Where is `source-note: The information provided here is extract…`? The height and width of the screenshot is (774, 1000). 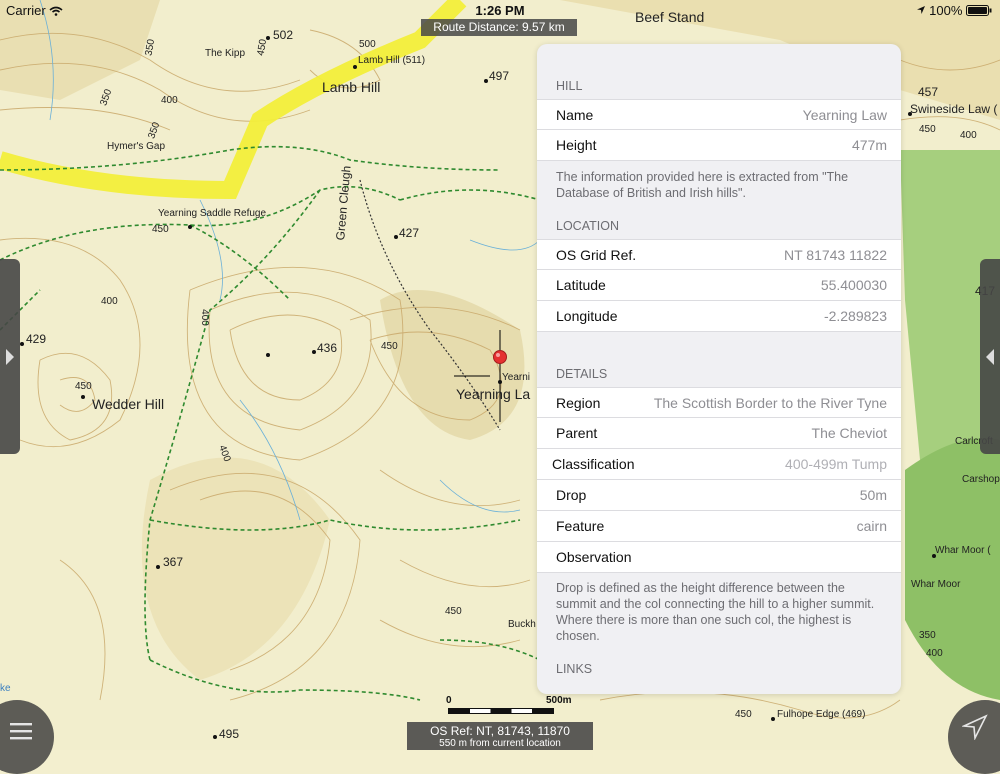
source-note: The information provided here is extract… is located at coordinates (702, 185).